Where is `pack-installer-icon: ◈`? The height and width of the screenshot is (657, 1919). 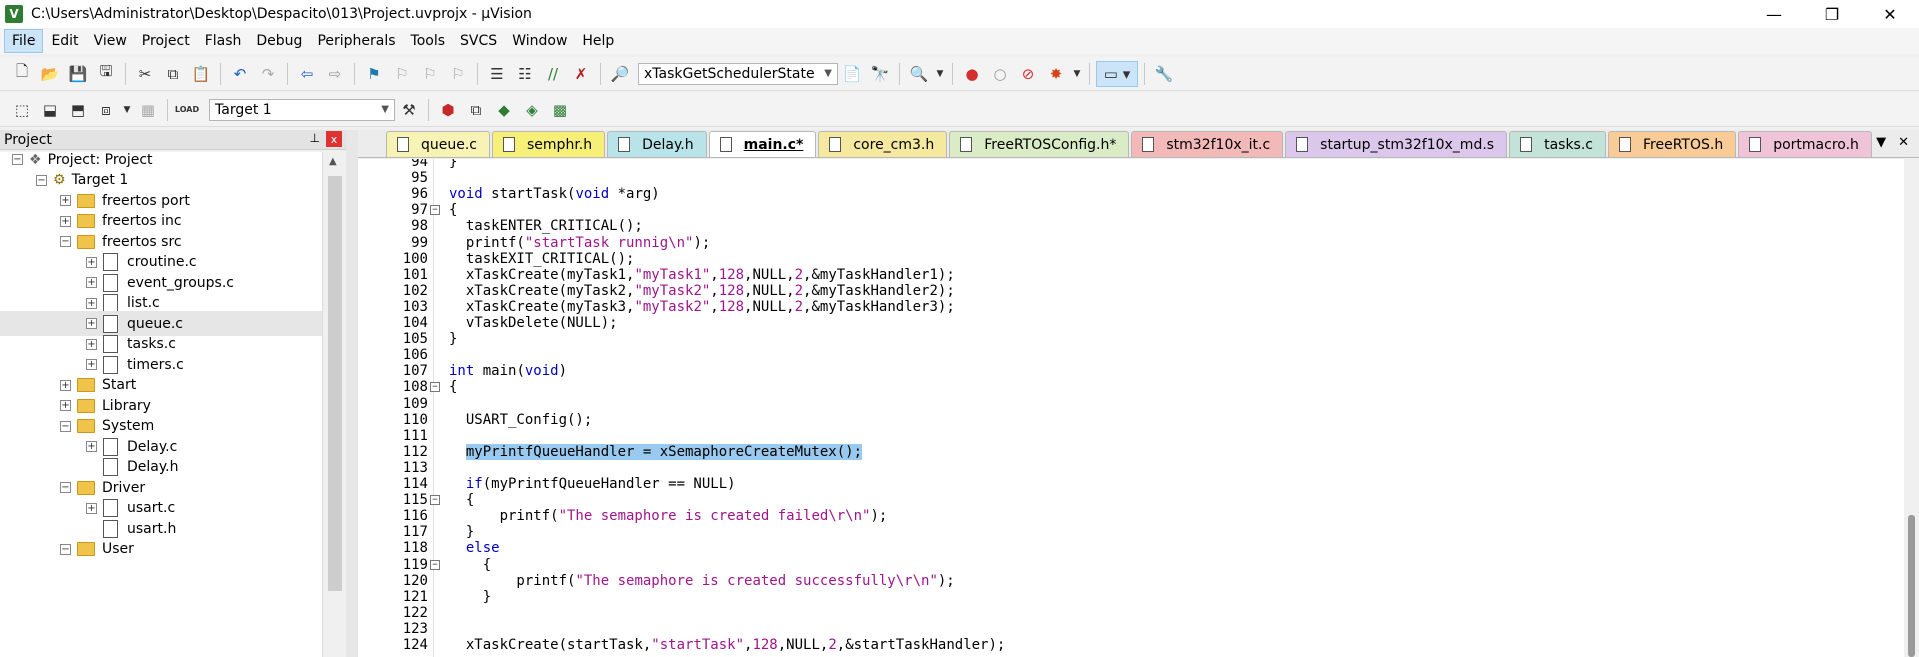
pack-installer-icon: ◈ is located at coordinates (532, 110).